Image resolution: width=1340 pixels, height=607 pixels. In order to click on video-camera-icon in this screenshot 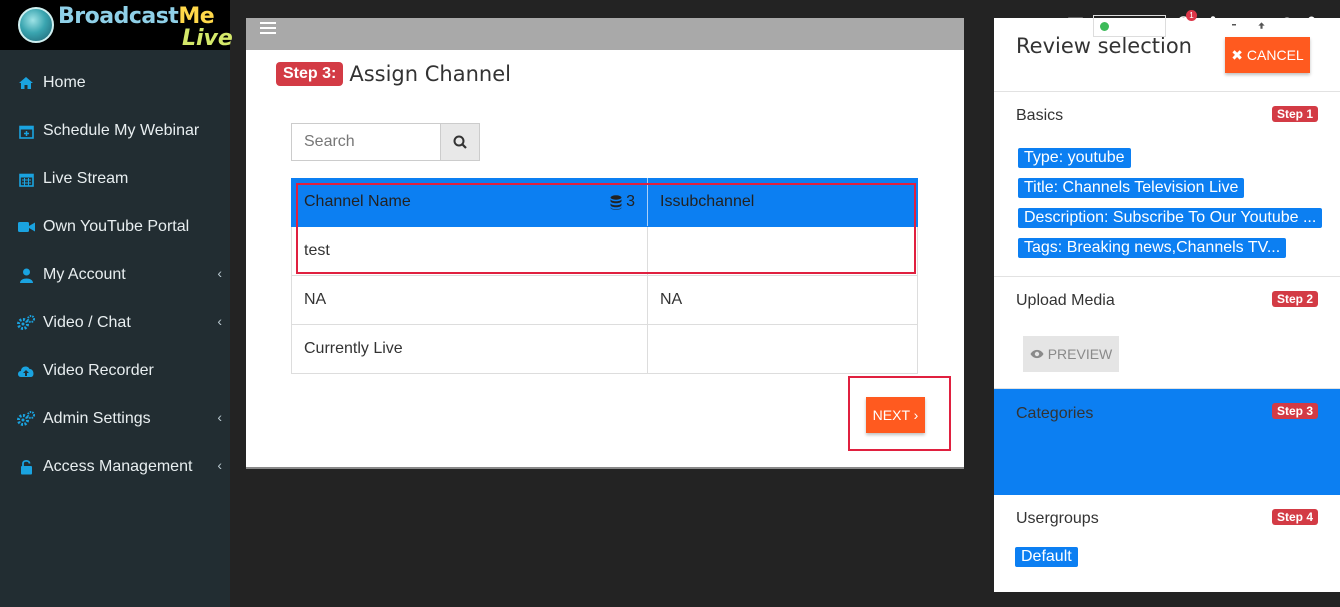, I will do `click(26, 227)`.